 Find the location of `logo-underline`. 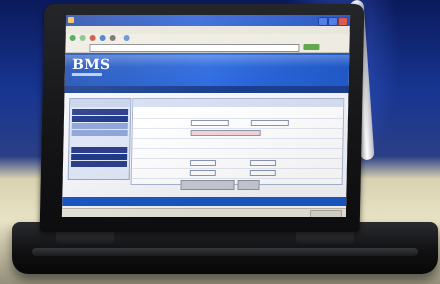

logo-underline is located at coordinates (86, 74).